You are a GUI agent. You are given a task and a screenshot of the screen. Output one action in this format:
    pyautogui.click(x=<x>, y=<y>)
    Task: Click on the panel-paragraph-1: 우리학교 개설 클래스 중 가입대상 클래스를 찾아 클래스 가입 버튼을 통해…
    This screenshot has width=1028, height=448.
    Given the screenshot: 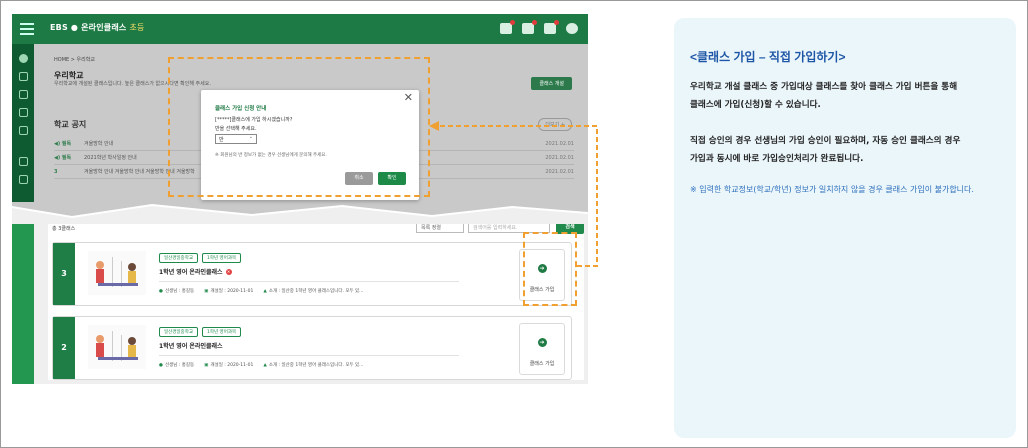 What is the action you would take?
    pyautogui.click(x=824, y=96)
    